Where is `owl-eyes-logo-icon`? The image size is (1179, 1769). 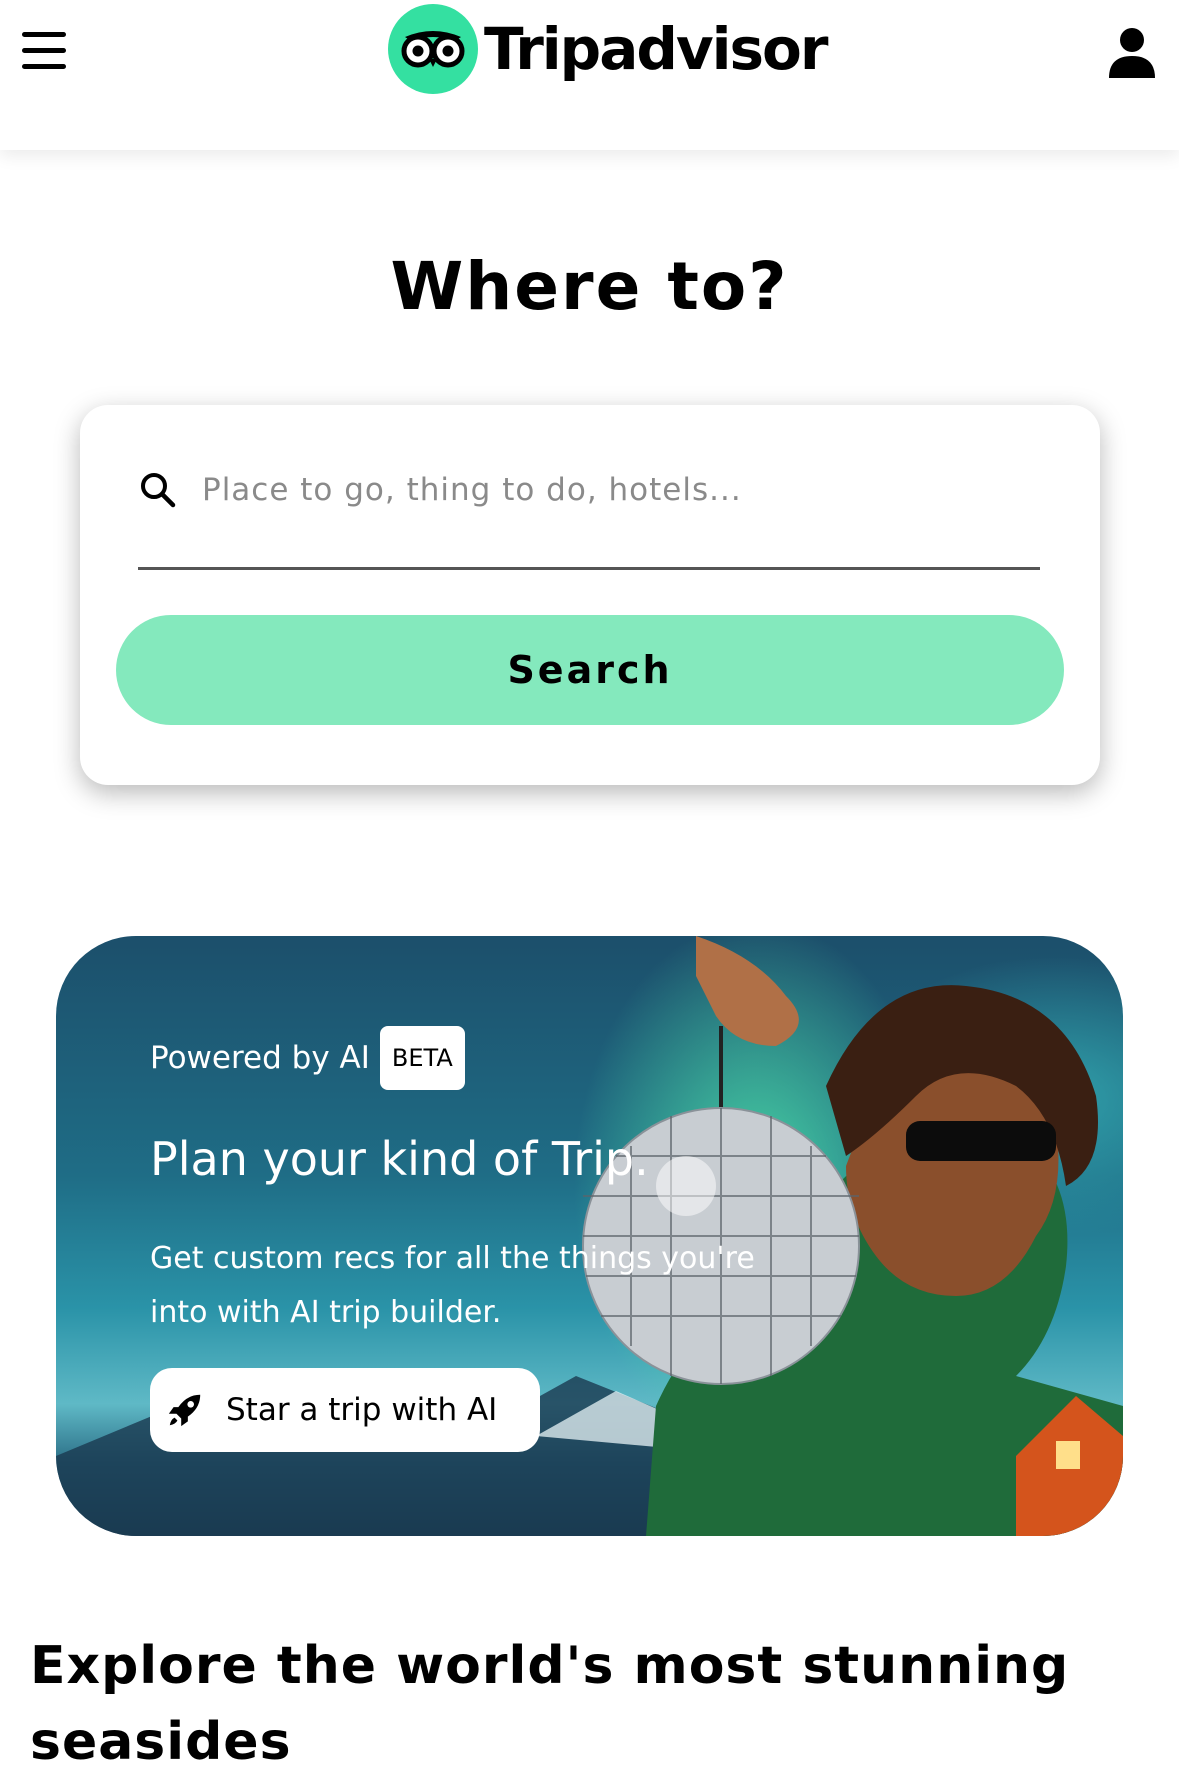
owl-eyes-logo-icon is located at coordinates (433, 49).